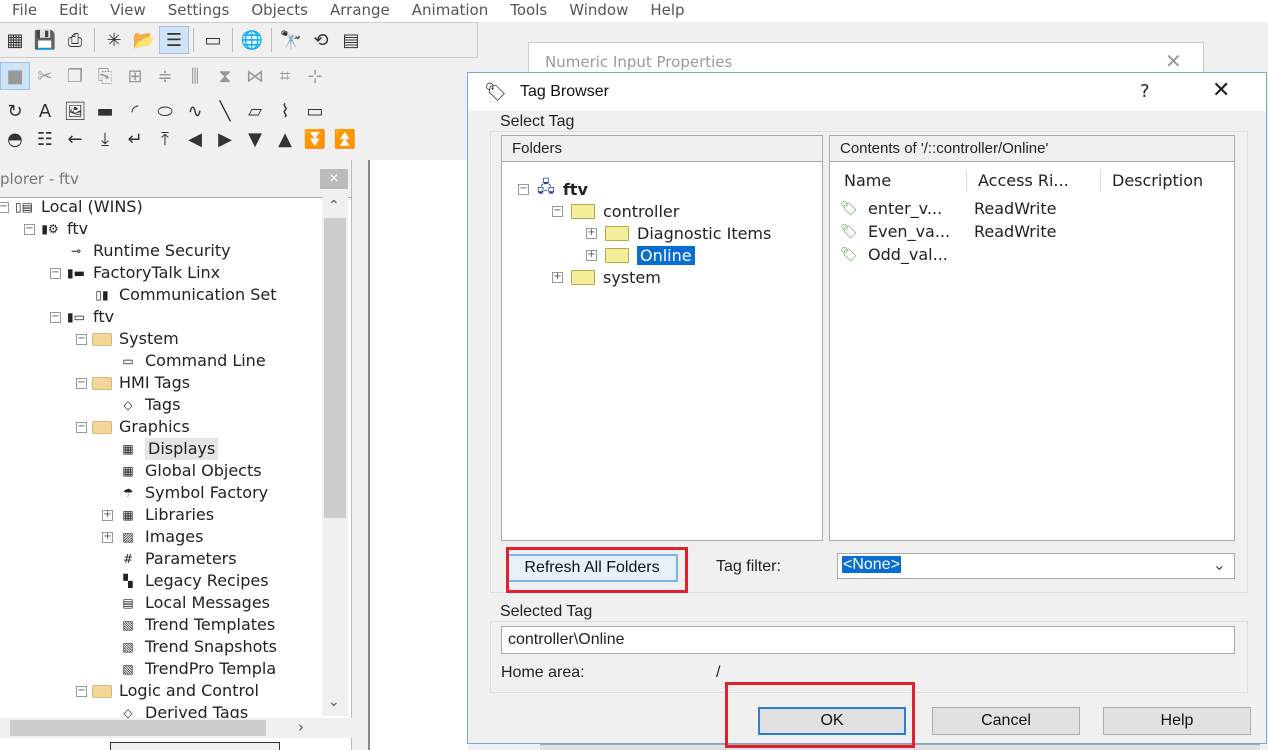 This screenshot has width=1268, height=750. I want to click on find-icon: 🔭, so click(291, 40).